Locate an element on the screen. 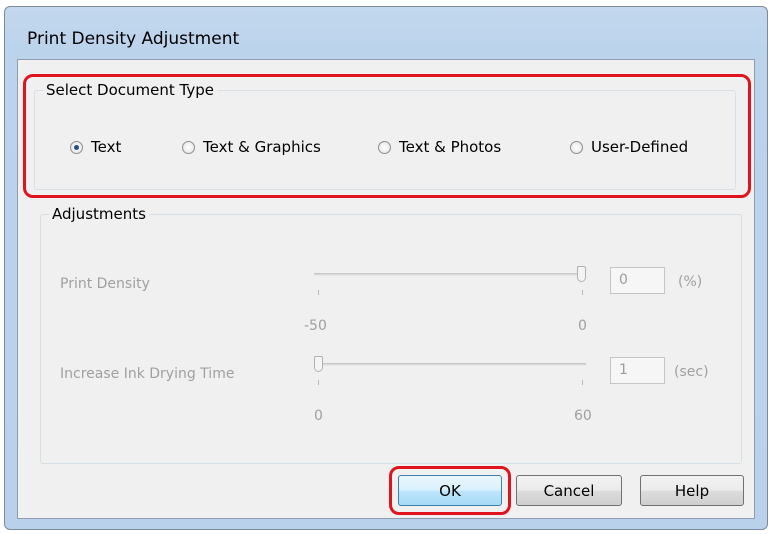 The width and height of the screenshot is (774, 534). print-density-slider-track is located at coordinates (450, 274).